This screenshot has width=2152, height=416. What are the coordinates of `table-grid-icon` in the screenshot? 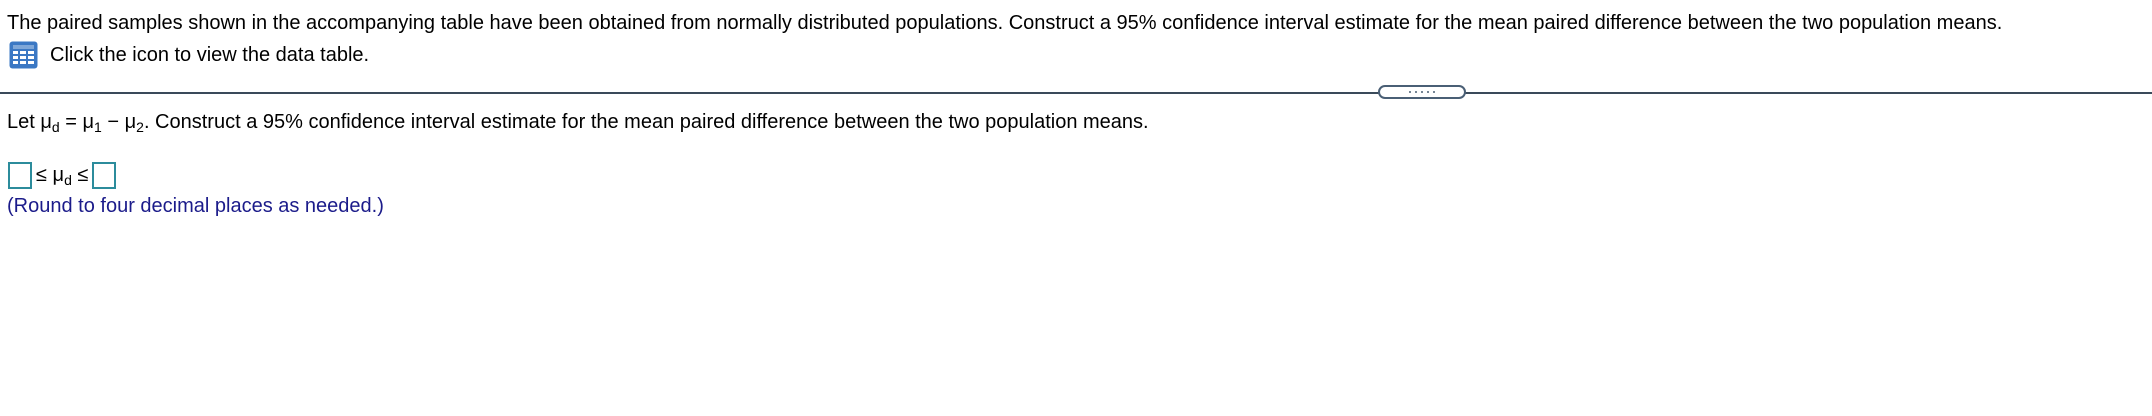 It's located at (23, 55).